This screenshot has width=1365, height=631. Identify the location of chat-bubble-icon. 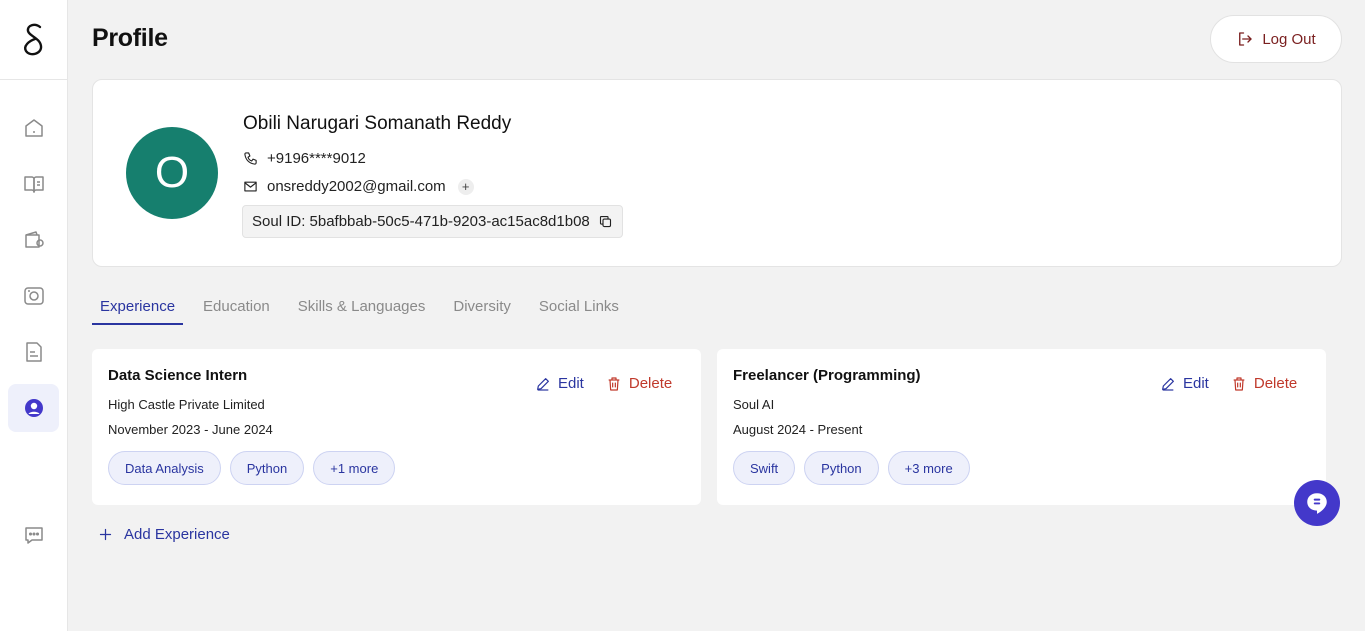
(1317, 503).